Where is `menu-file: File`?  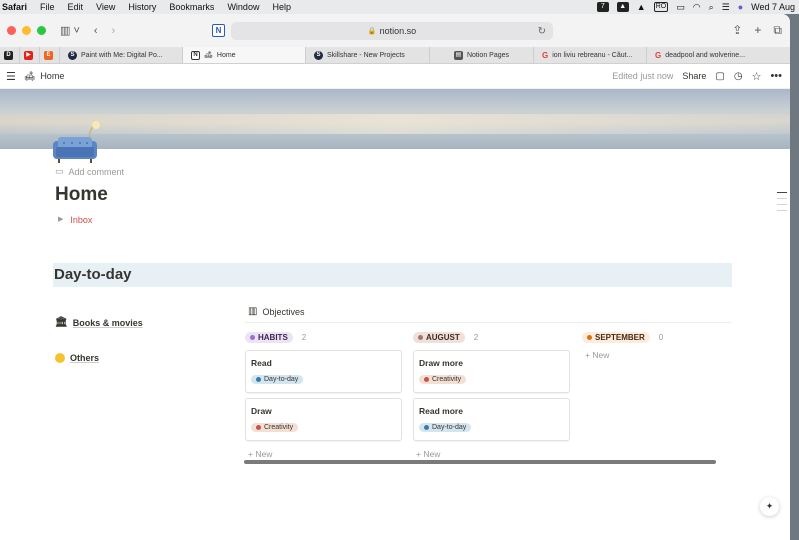 menu-file: File is located at coordinates (47, 7).